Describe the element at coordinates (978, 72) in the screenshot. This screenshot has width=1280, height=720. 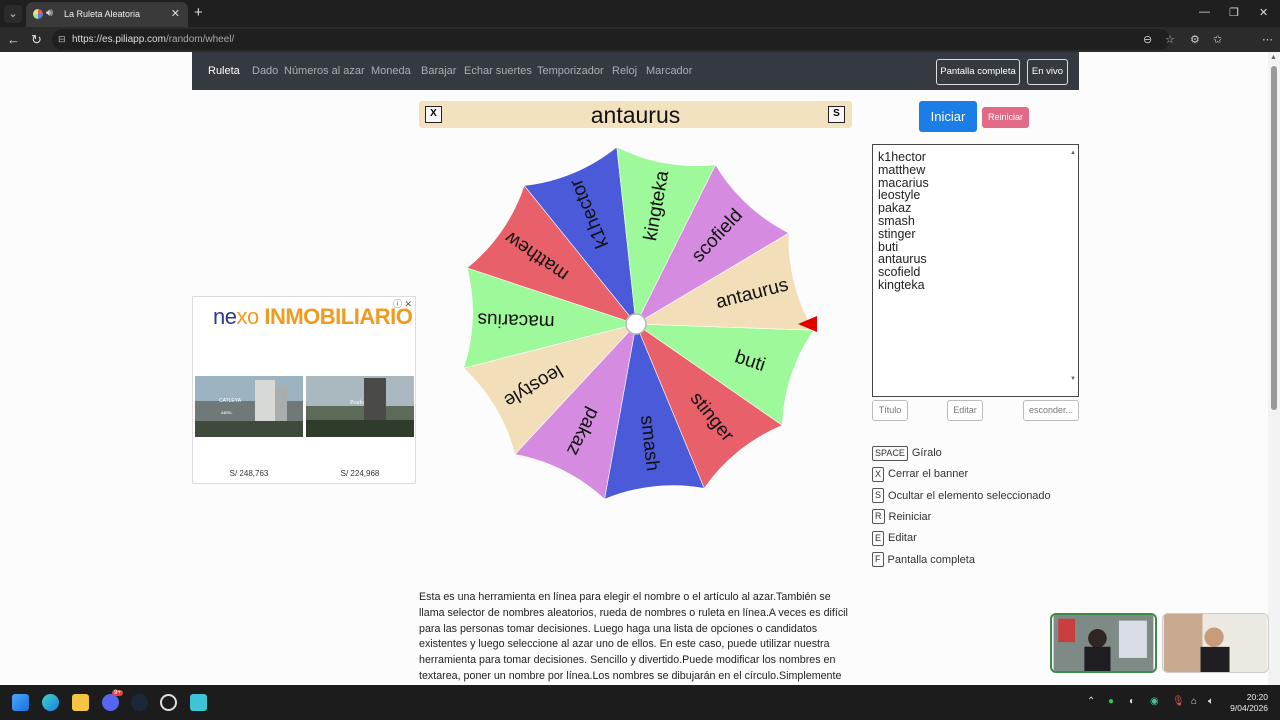
I see `fullscreen-button: Pantalla completa` at that location.